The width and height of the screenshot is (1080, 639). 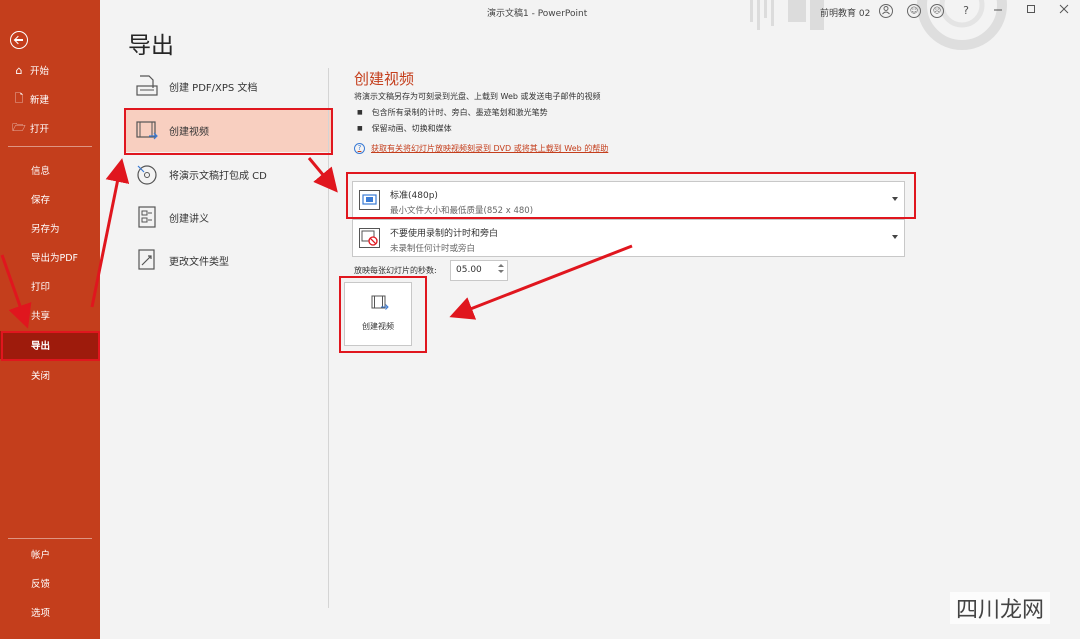 What do you see at coordinates (628, 238) in the screenshot?
I see `timing-narration-dropdown: 不要使用录制的计时和旁白 未录制任何计时或旁白` at bounding box center [628, 238].